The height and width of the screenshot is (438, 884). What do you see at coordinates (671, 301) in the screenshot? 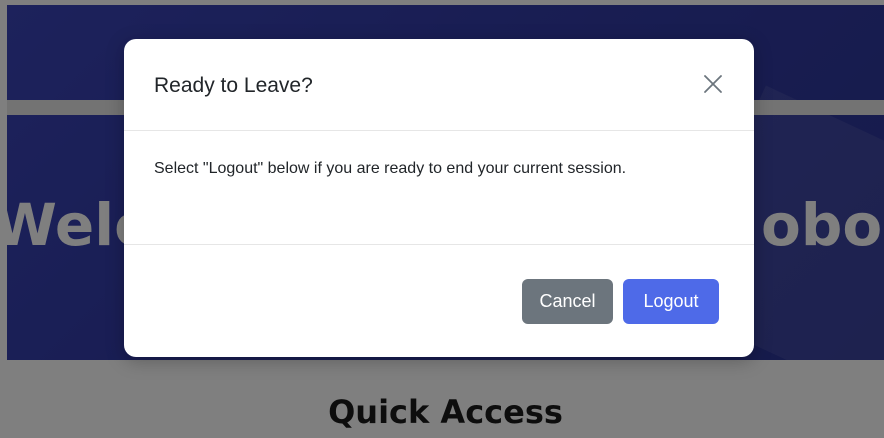
I see `logout-button: Logout` at bounding box center [671, 301].